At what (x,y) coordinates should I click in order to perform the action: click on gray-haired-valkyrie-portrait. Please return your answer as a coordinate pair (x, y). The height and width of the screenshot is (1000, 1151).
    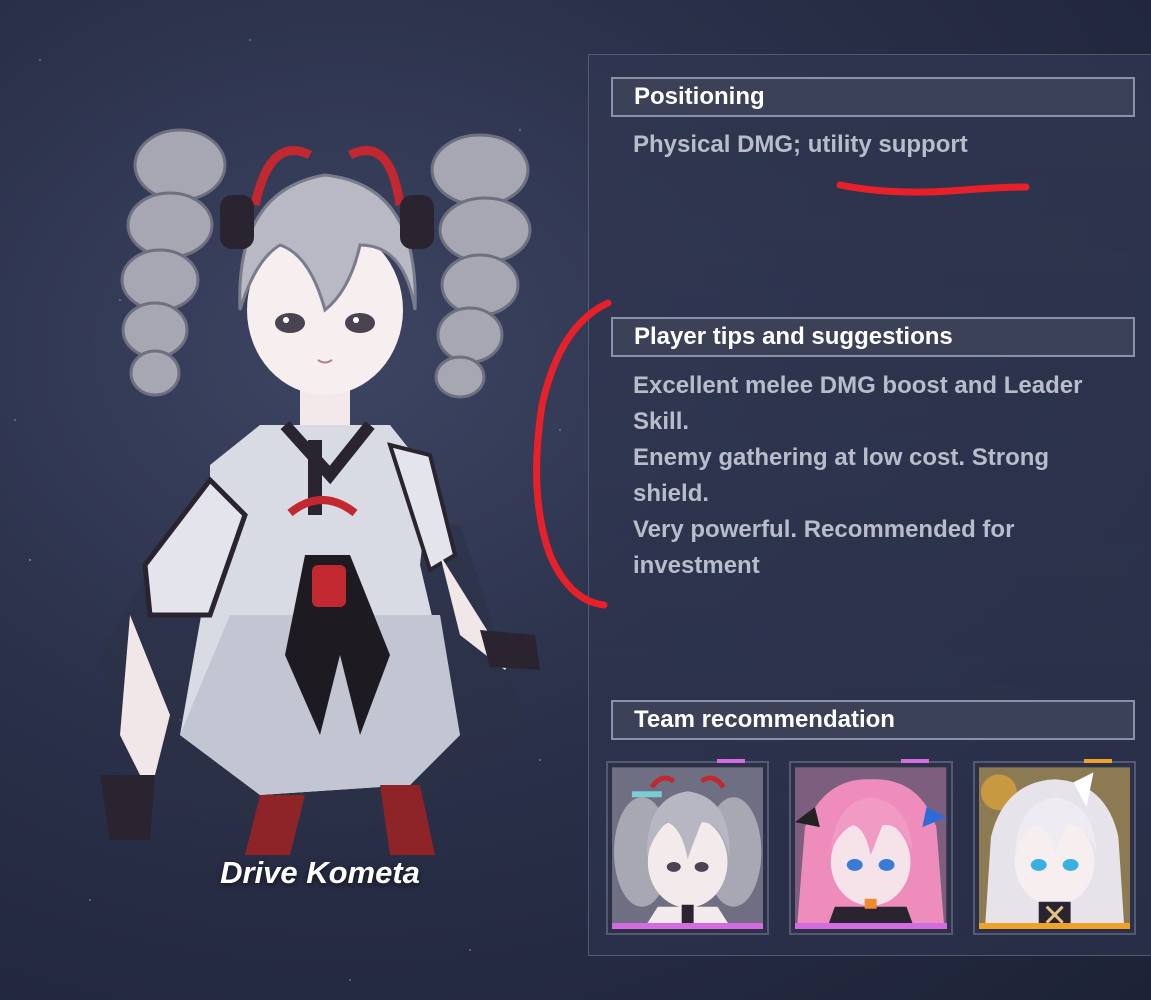
    Looking at the image, I should click on (688, 848).